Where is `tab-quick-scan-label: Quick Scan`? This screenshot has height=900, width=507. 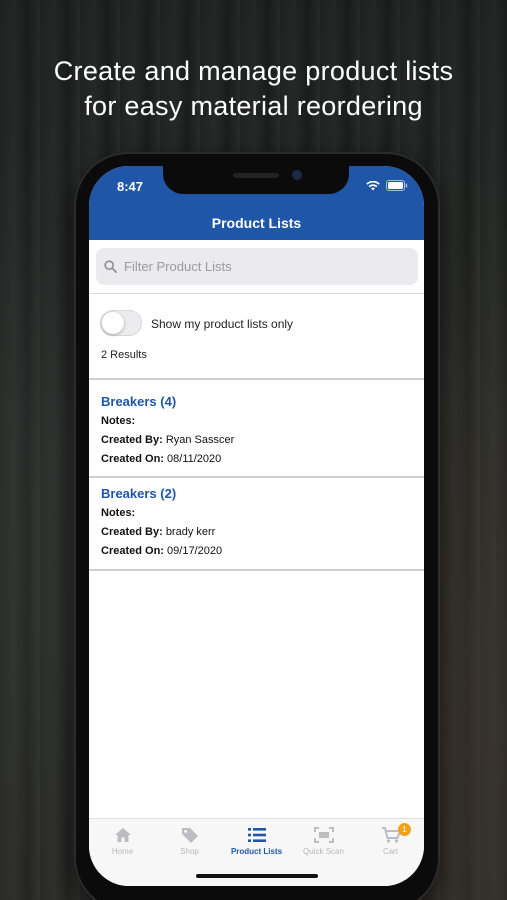 tab-quick-scan-label: Quick Scan is located at coordinates (323, 851).